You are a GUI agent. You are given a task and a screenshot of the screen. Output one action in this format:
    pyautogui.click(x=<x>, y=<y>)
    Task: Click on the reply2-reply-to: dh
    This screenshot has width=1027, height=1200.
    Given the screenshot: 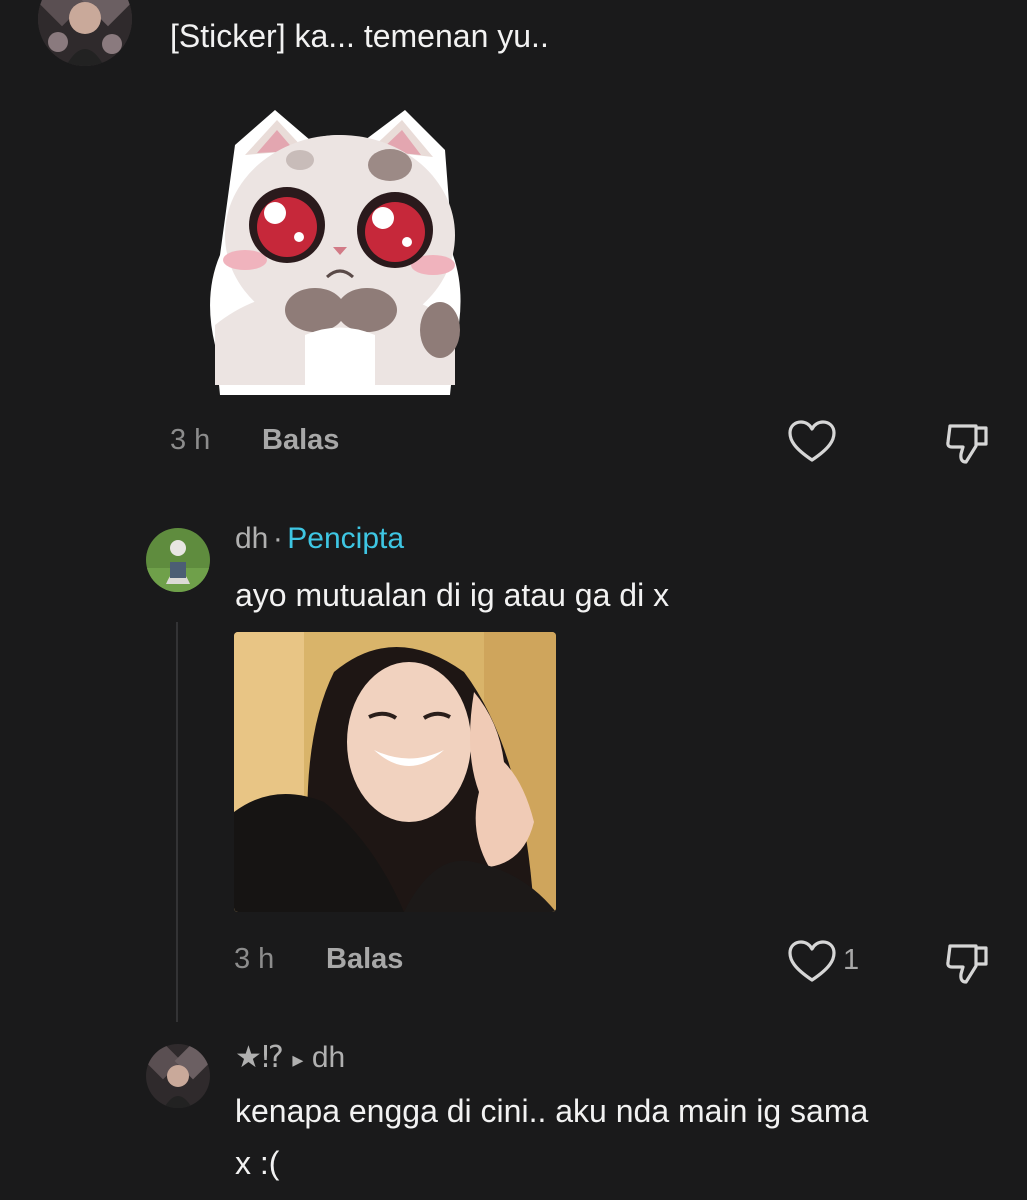 What is the action you would take?
    pyautogui.click(x=328, y=1057)
    